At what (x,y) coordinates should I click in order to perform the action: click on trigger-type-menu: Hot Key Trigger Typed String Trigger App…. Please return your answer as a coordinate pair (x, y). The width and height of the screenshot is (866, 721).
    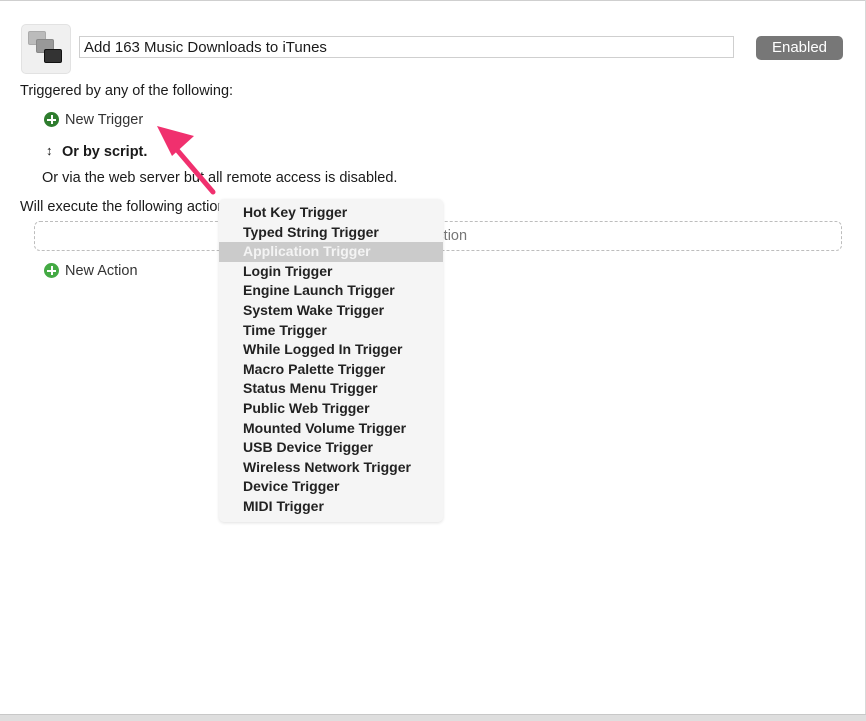
    Looking at the image, I should click on (331, 360).